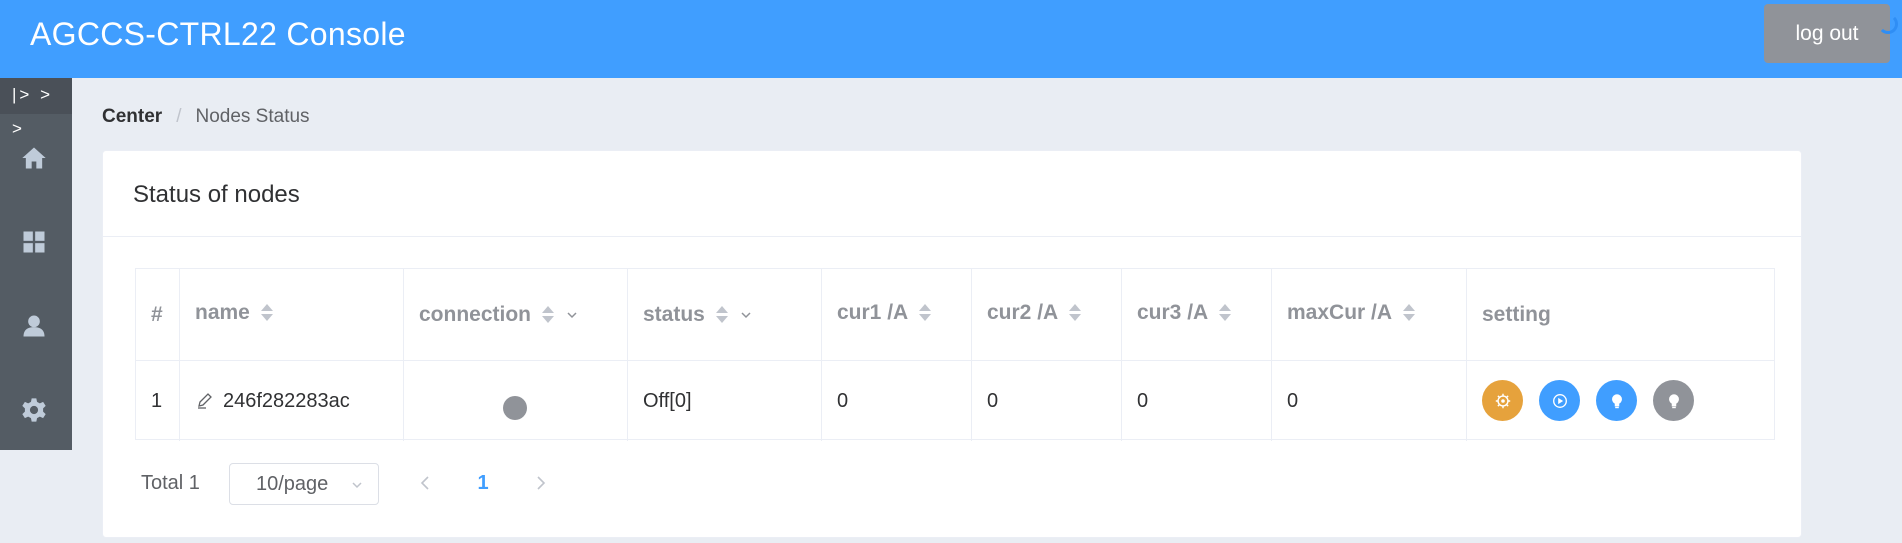 The height and width of the screenshot is (543, 1902). What do you see at coordinates (292, 484) in the screenshot?
I see `page-size-value: 10/page` at bounding box center [292, 484].